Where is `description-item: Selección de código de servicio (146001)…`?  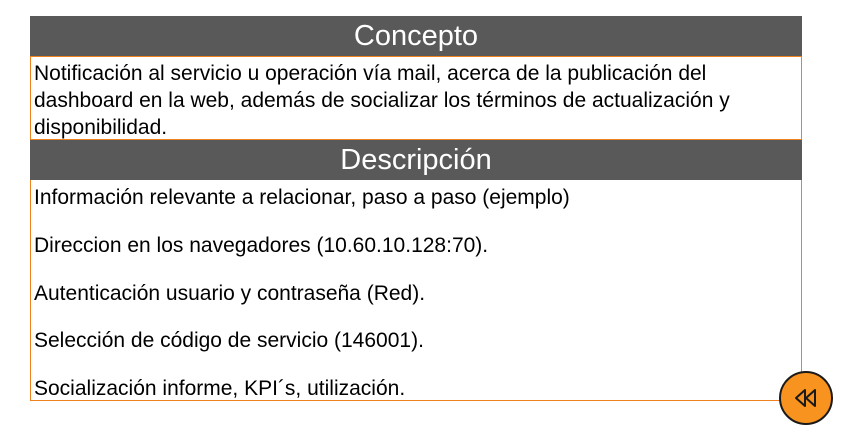 description-item: Selección de código de servicio (146001)… is located at coordinates (229, 340).